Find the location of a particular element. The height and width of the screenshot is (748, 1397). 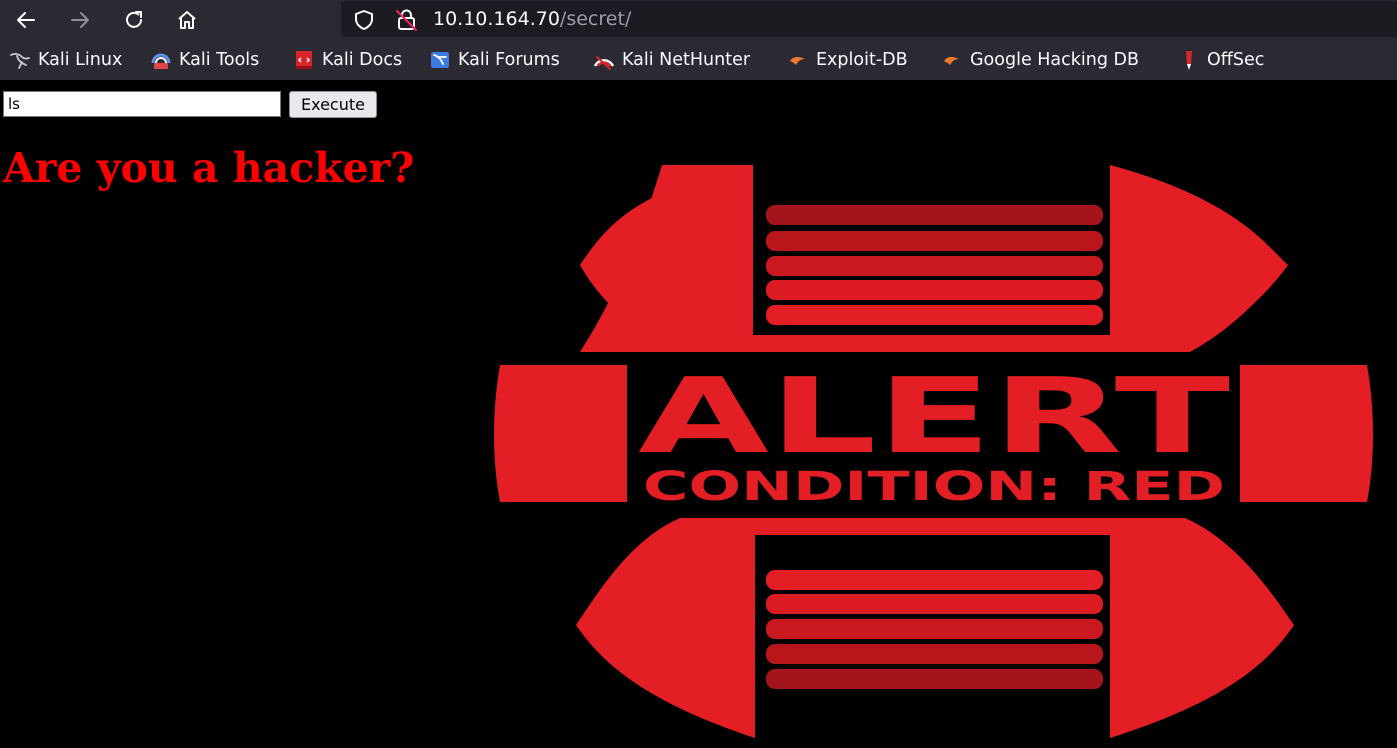

url-text: 10.10.164.70/secret/ is located at coordinates (532, 19).